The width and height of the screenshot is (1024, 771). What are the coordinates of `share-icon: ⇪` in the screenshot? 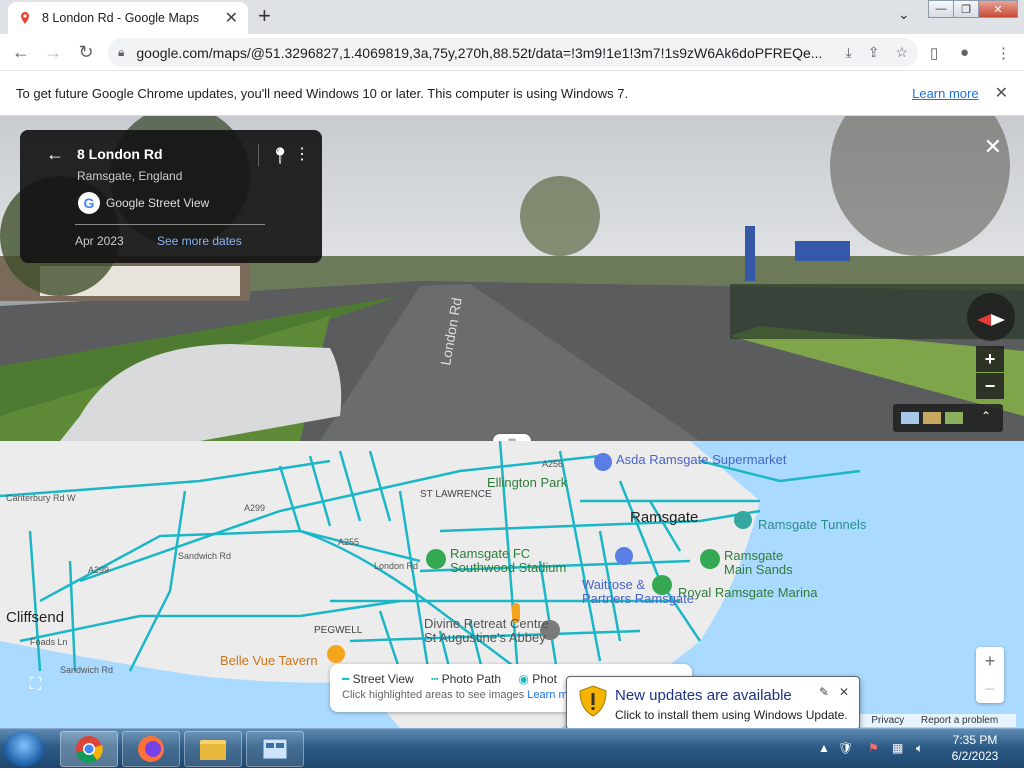 It's located at (874, 52).